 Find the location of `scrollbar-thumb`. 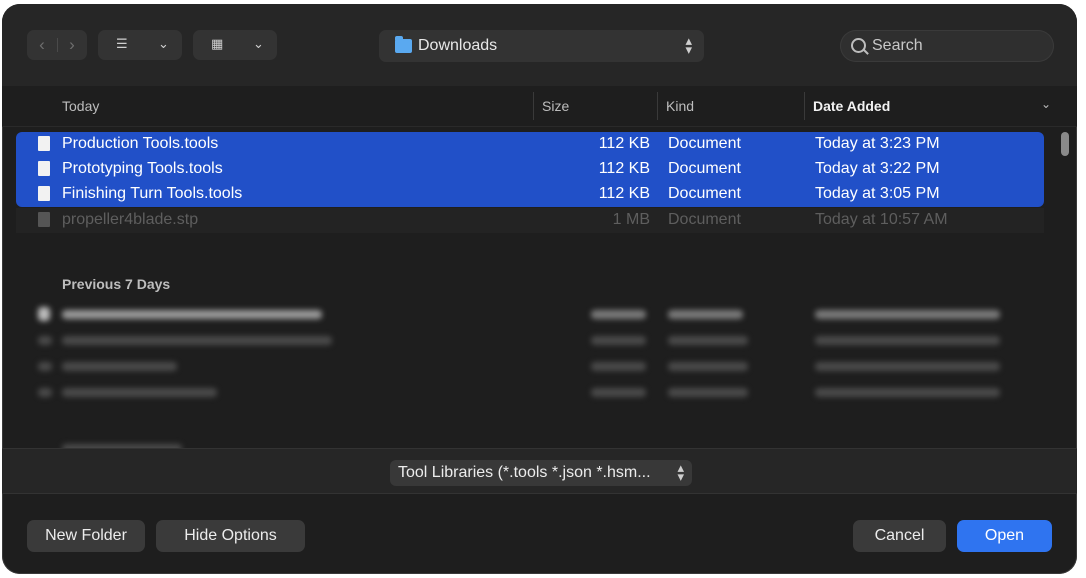

scrollbar-thumb is located at coordinates (1065, 144).